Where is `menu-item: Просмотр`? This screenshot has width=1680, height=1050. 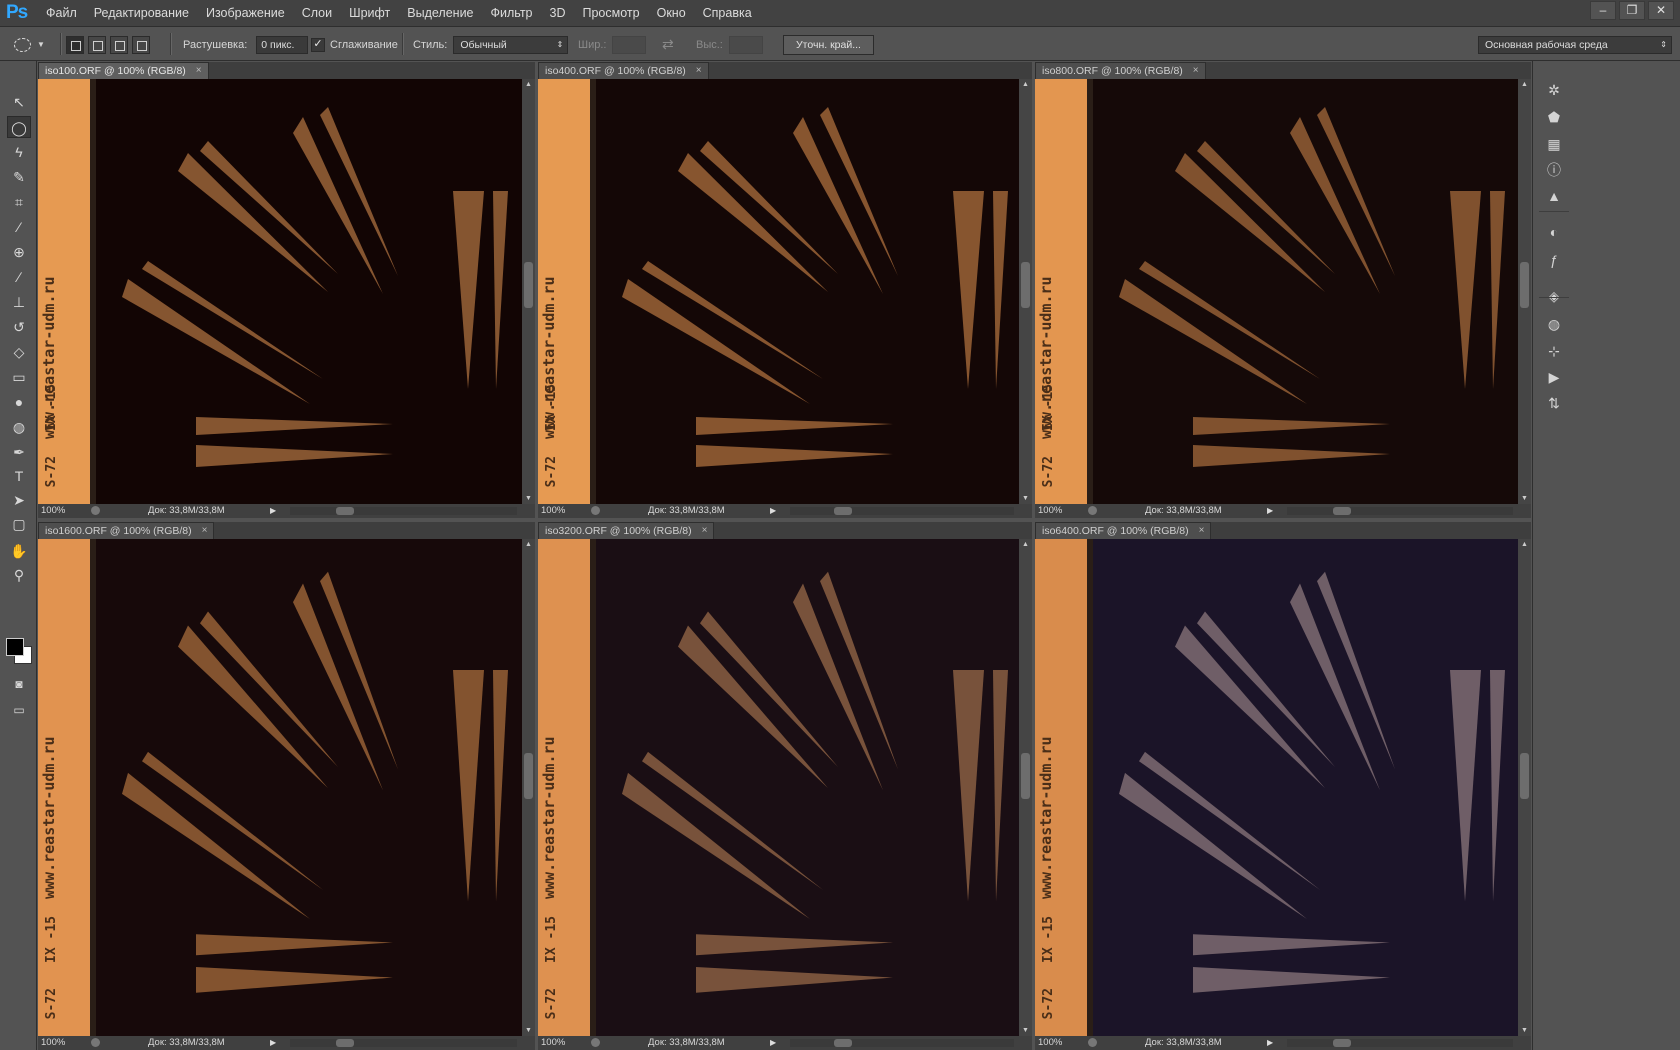
menu-item: Просмотр is located at coordinates (615, 13).